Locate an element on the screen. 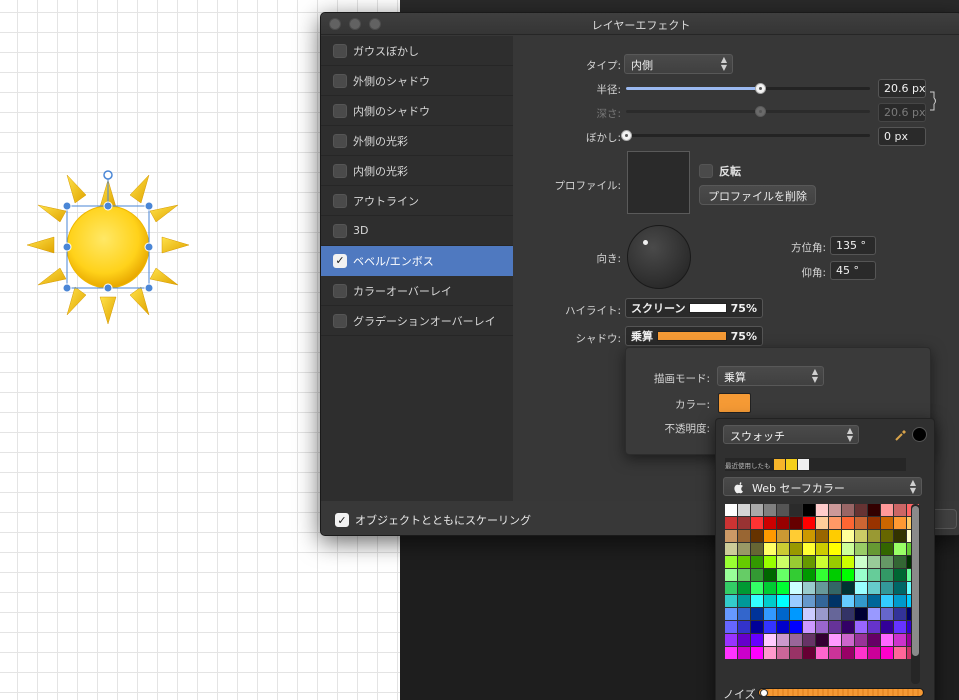 This screenshot has height=700, width=959. blur-slider is located at coordinates (745, 135).